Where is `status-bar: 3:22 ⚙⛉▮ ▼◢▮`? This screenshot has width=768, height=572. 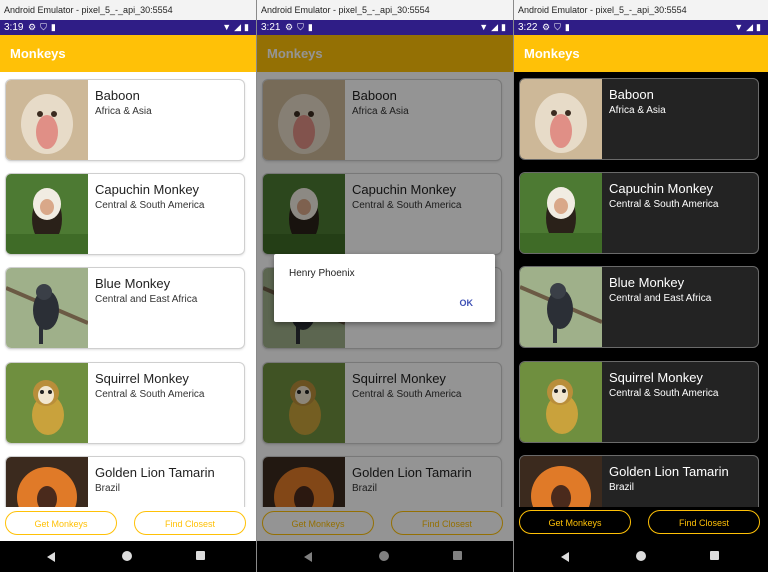
status-bar: 3:22 ⚙⛉▮ ▼◢▮ is located at coordinates (641, 27).